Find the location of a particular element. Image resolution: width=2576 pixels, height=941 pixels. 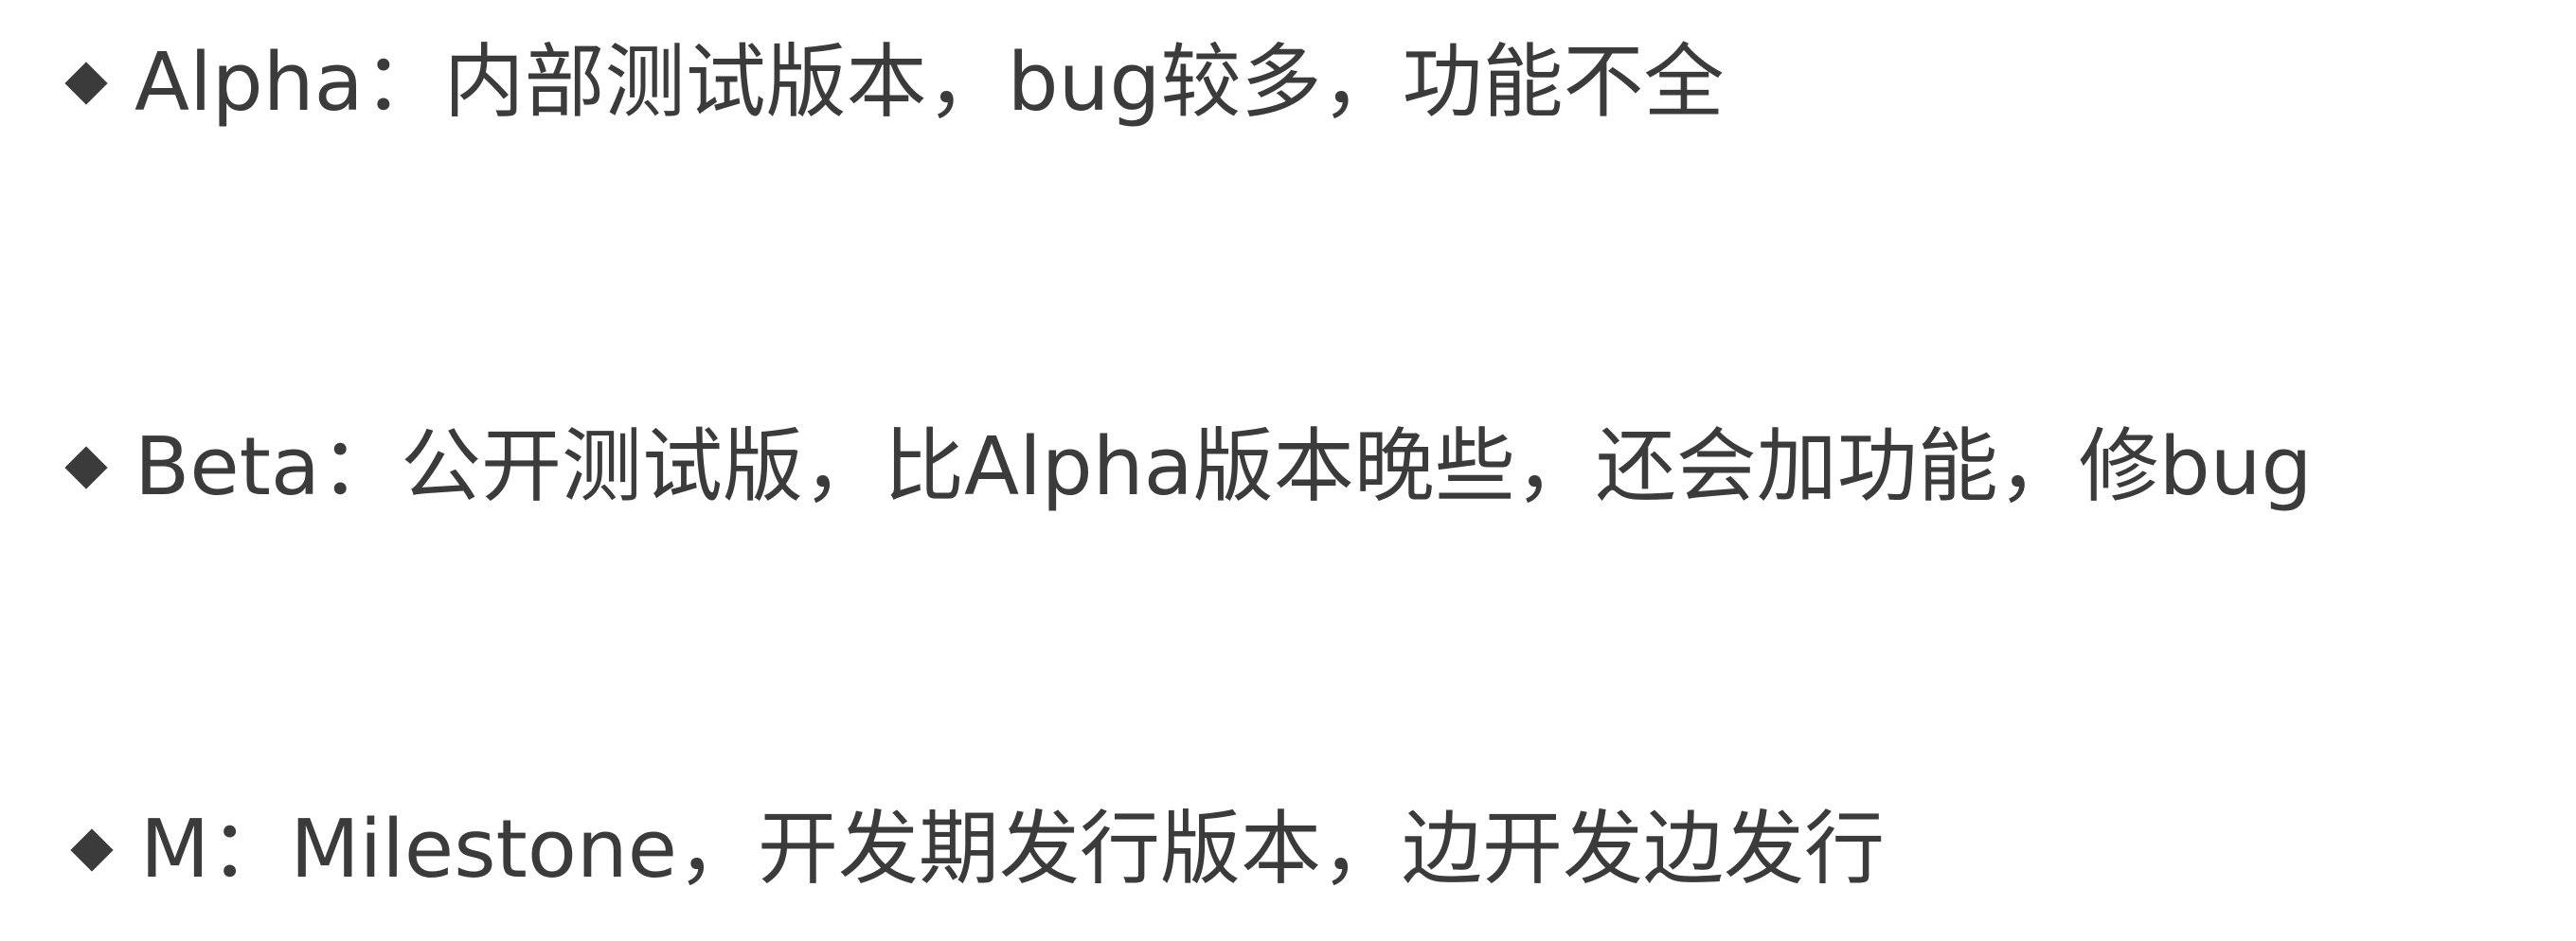

bullet-text-alpha: Alpha：内部测试版本，bug较多，功能不全 is located at coordinates (929, 83).